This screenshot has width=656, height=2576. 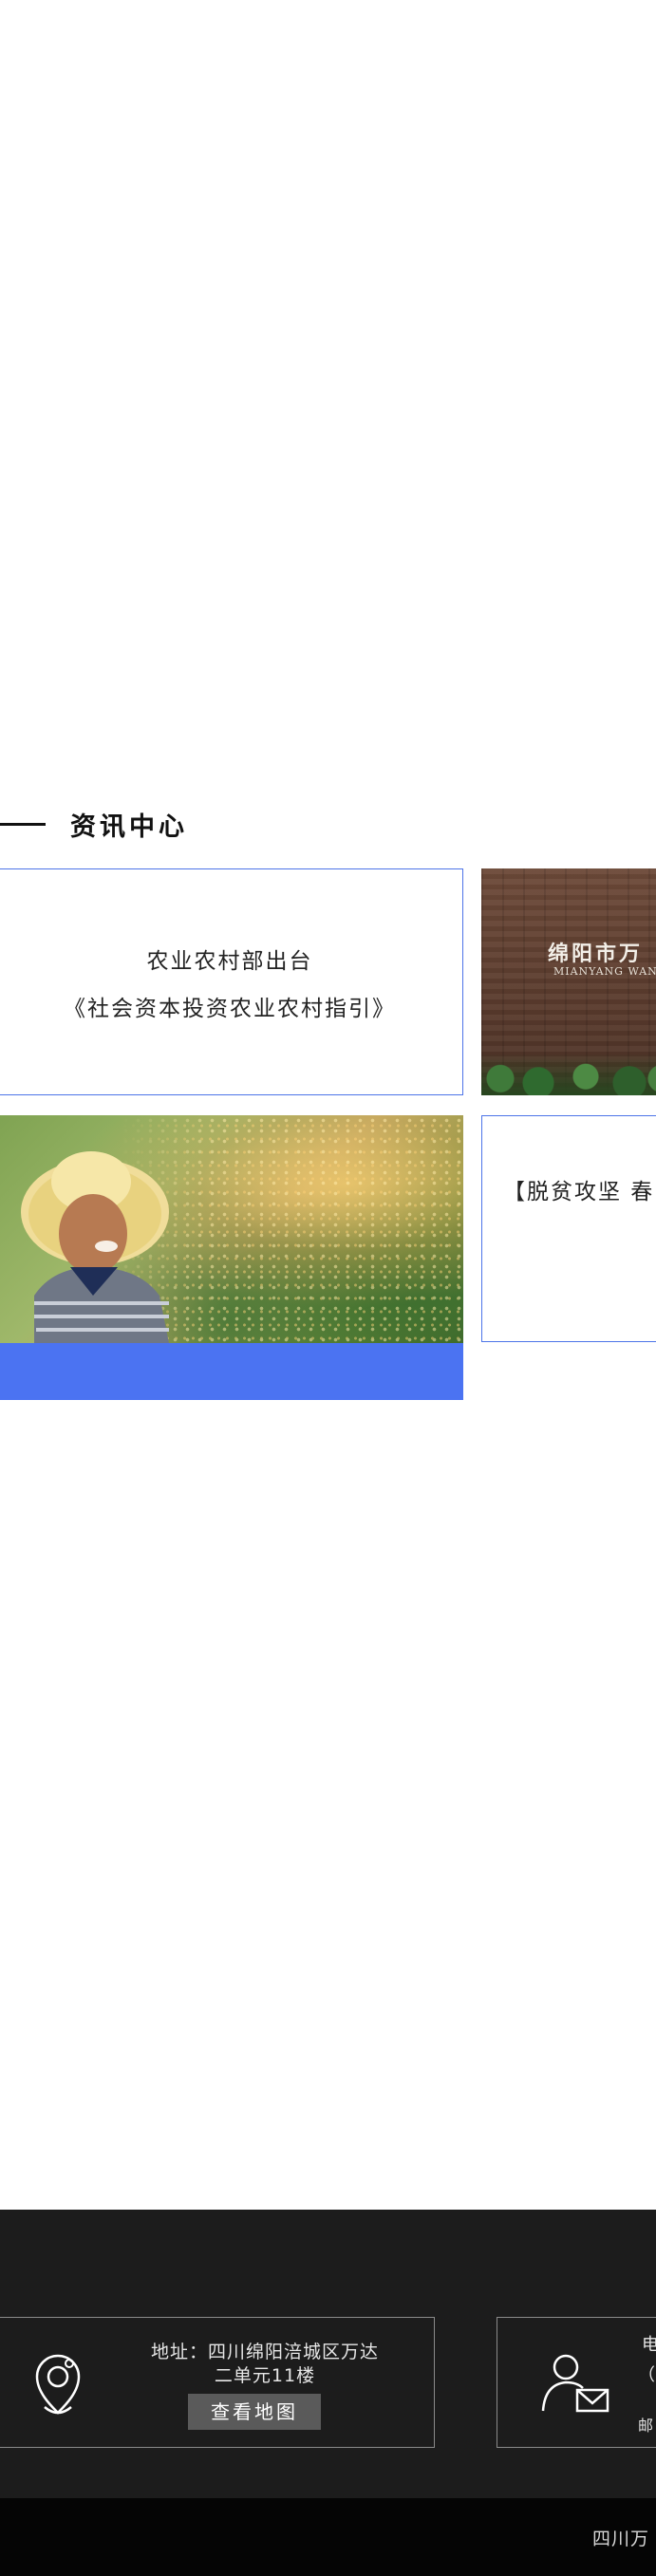 I want to click on view-map-button: 查看地图, so click(x=254, y=2412).